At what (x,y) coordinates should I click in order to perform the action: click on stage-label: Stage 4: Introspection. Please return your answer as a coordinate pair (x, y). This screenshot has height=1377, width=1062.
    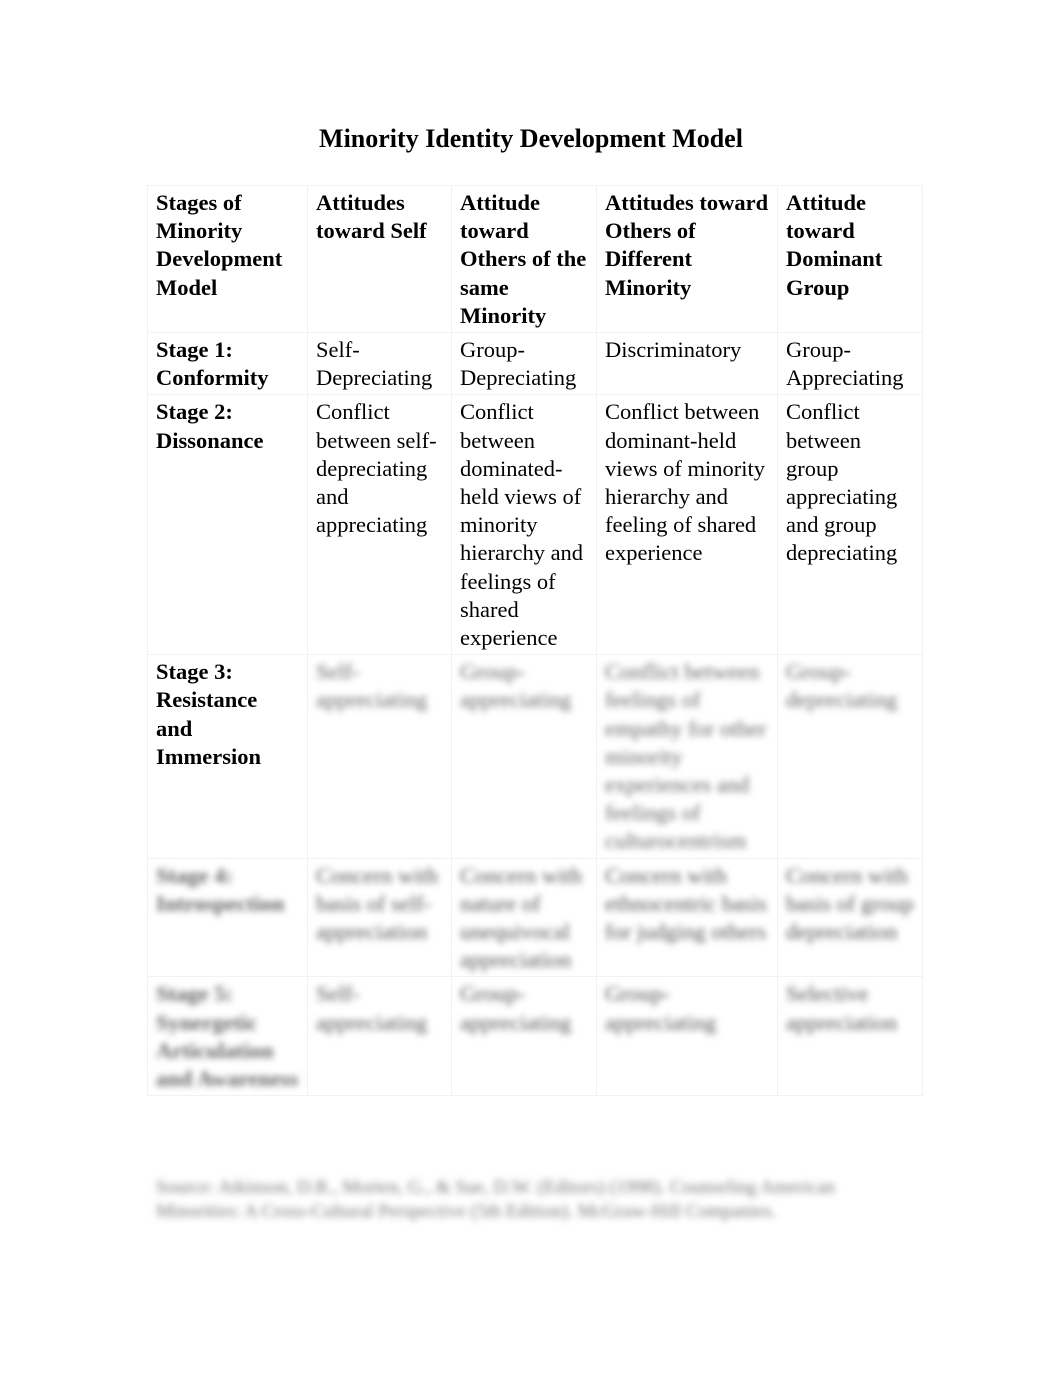
    Looking at the image, I should click on (227, 917).